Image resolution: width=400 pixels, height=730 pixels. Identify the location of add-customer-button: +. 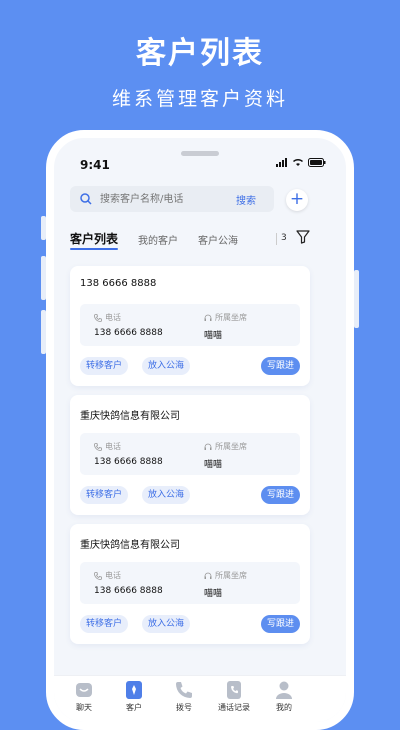
(297, 200).